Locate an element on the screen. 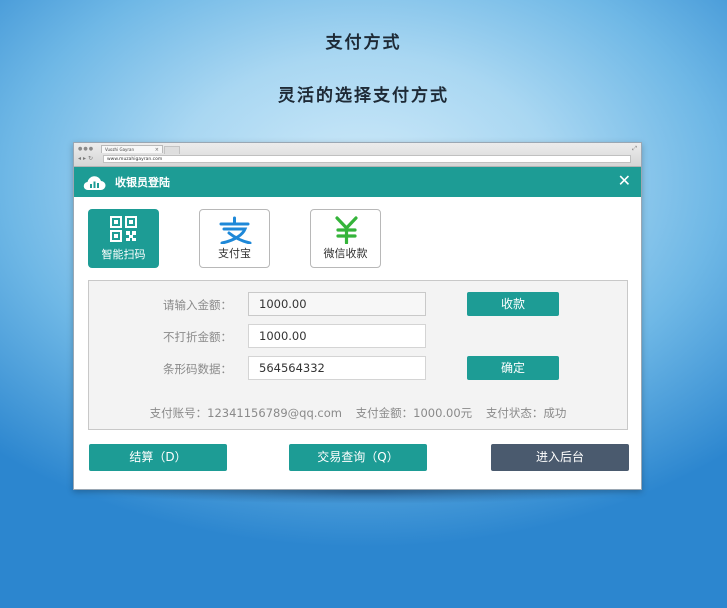  transaction-query-button: 交易查询（Q） is located at coordinates (358, 457).